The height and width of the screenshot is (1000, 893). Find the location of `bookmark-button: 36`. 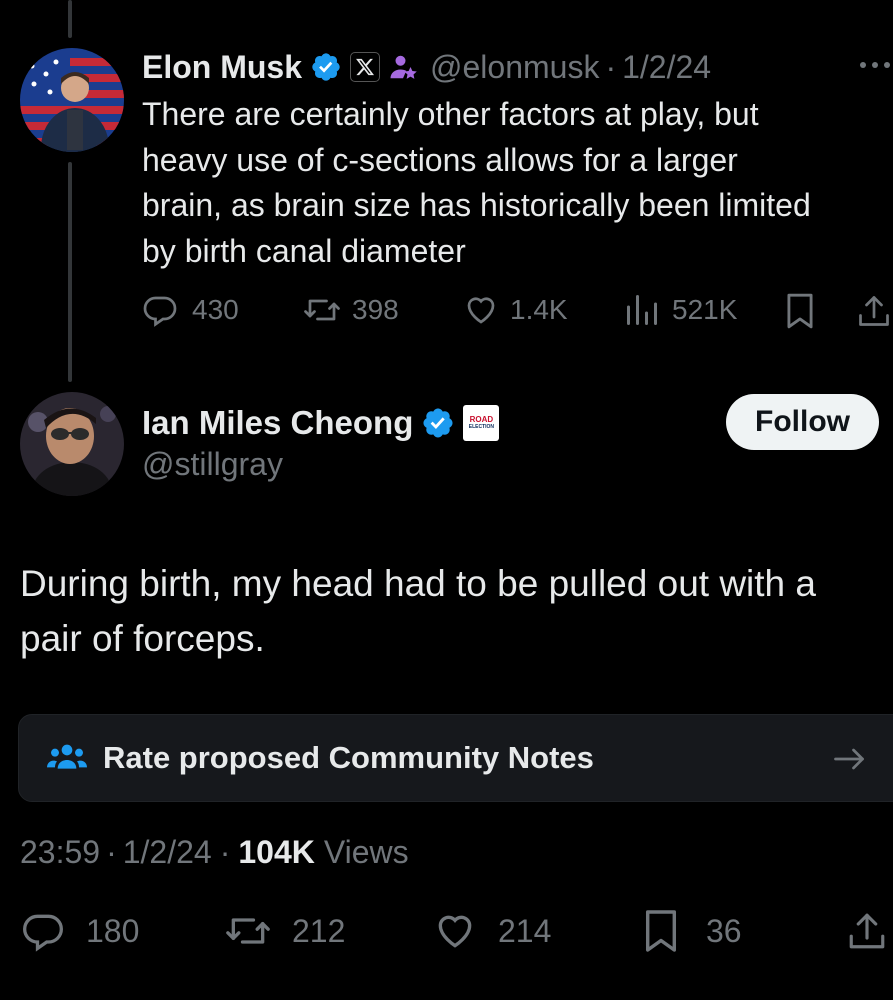

bookmark-button: 36 is located at coordinates (692, 931).